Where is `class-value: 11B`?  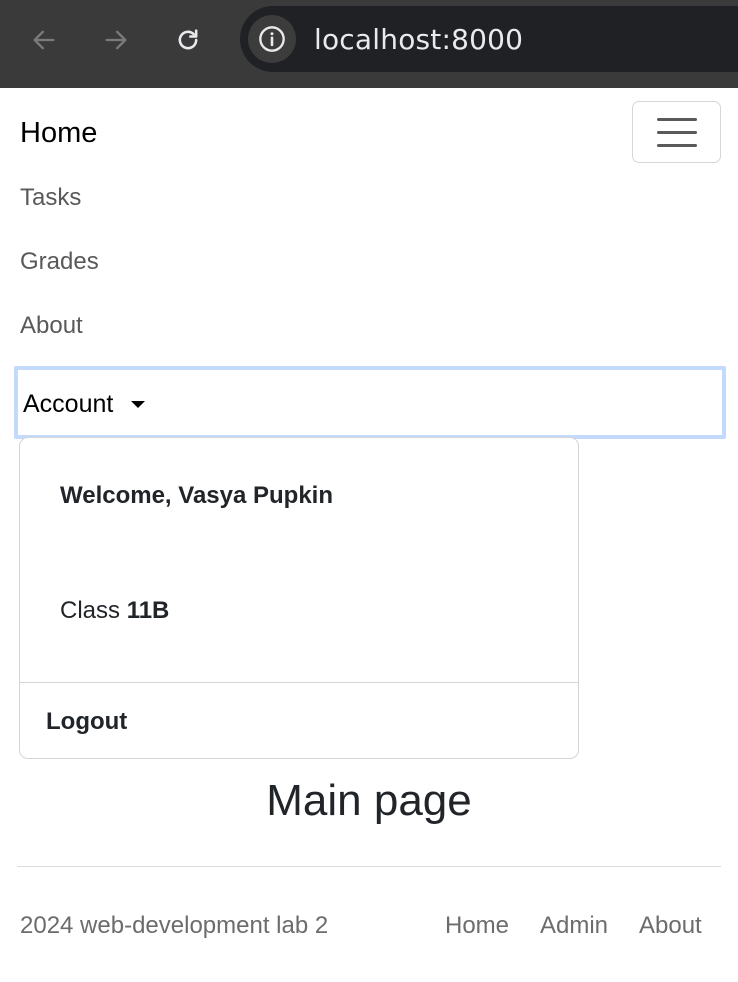 class-value: 11B is located at coordinates (148, 610).